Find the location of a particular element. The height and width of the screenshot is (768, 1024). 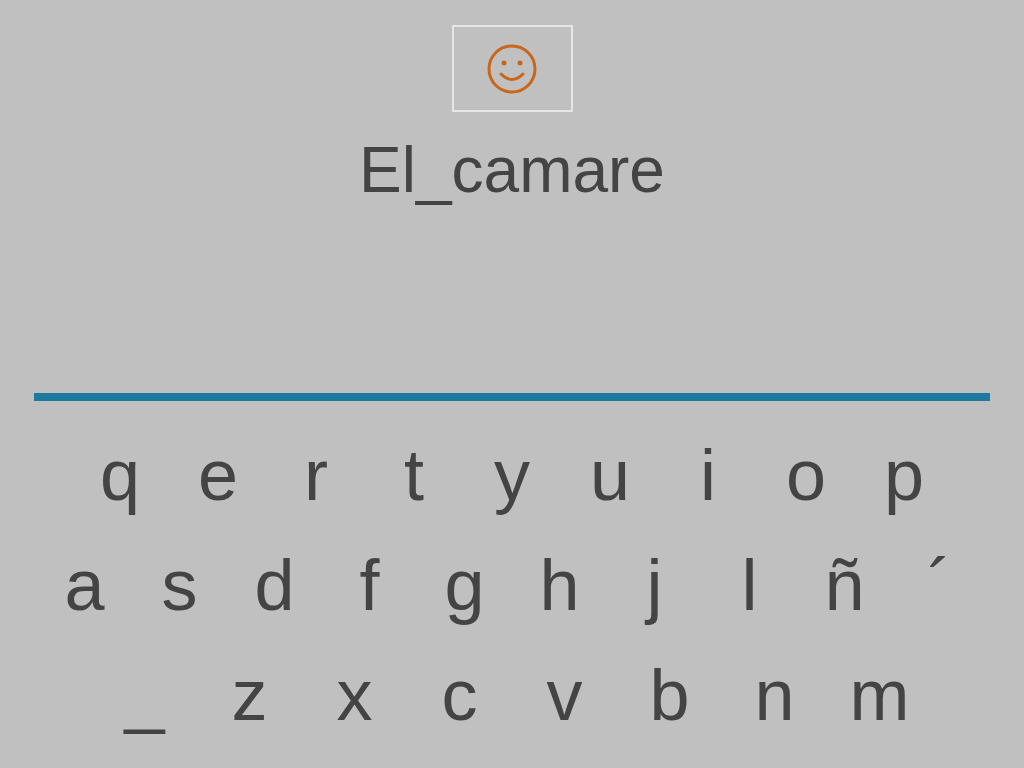

key: g is located at coordinates (464, 585).